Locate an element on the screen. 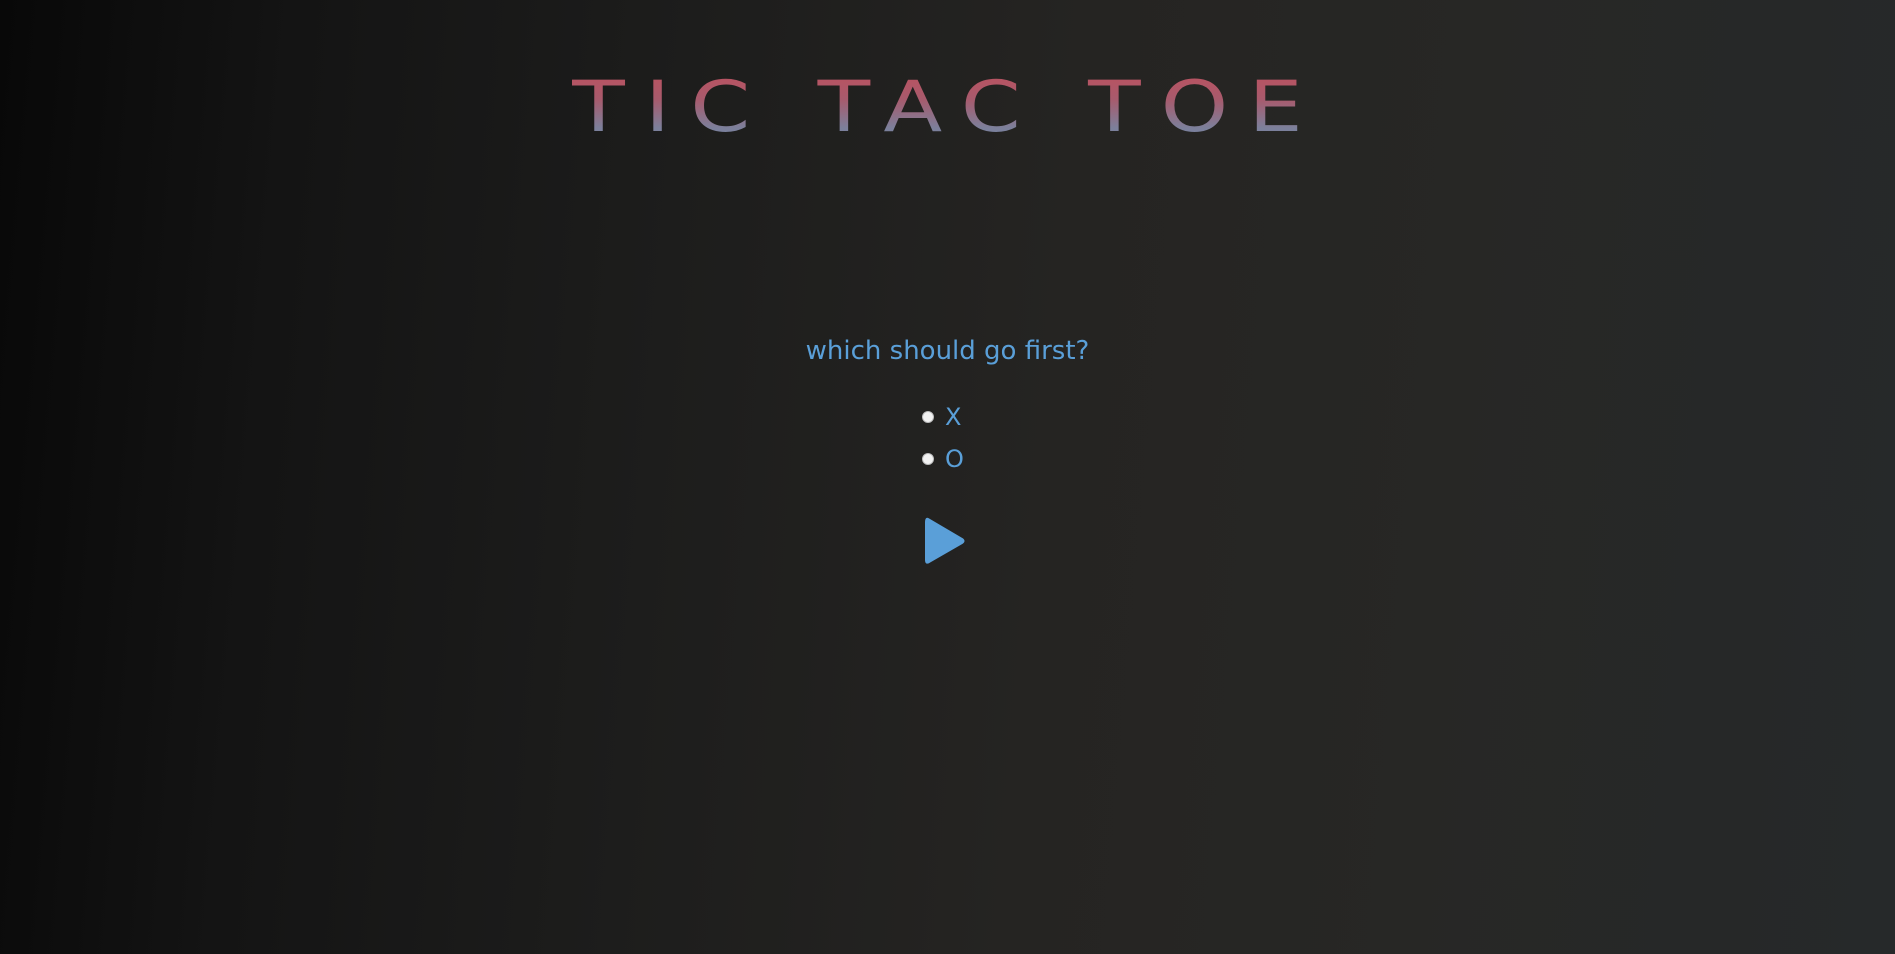  radio-o is located at coordinates (928, 459).